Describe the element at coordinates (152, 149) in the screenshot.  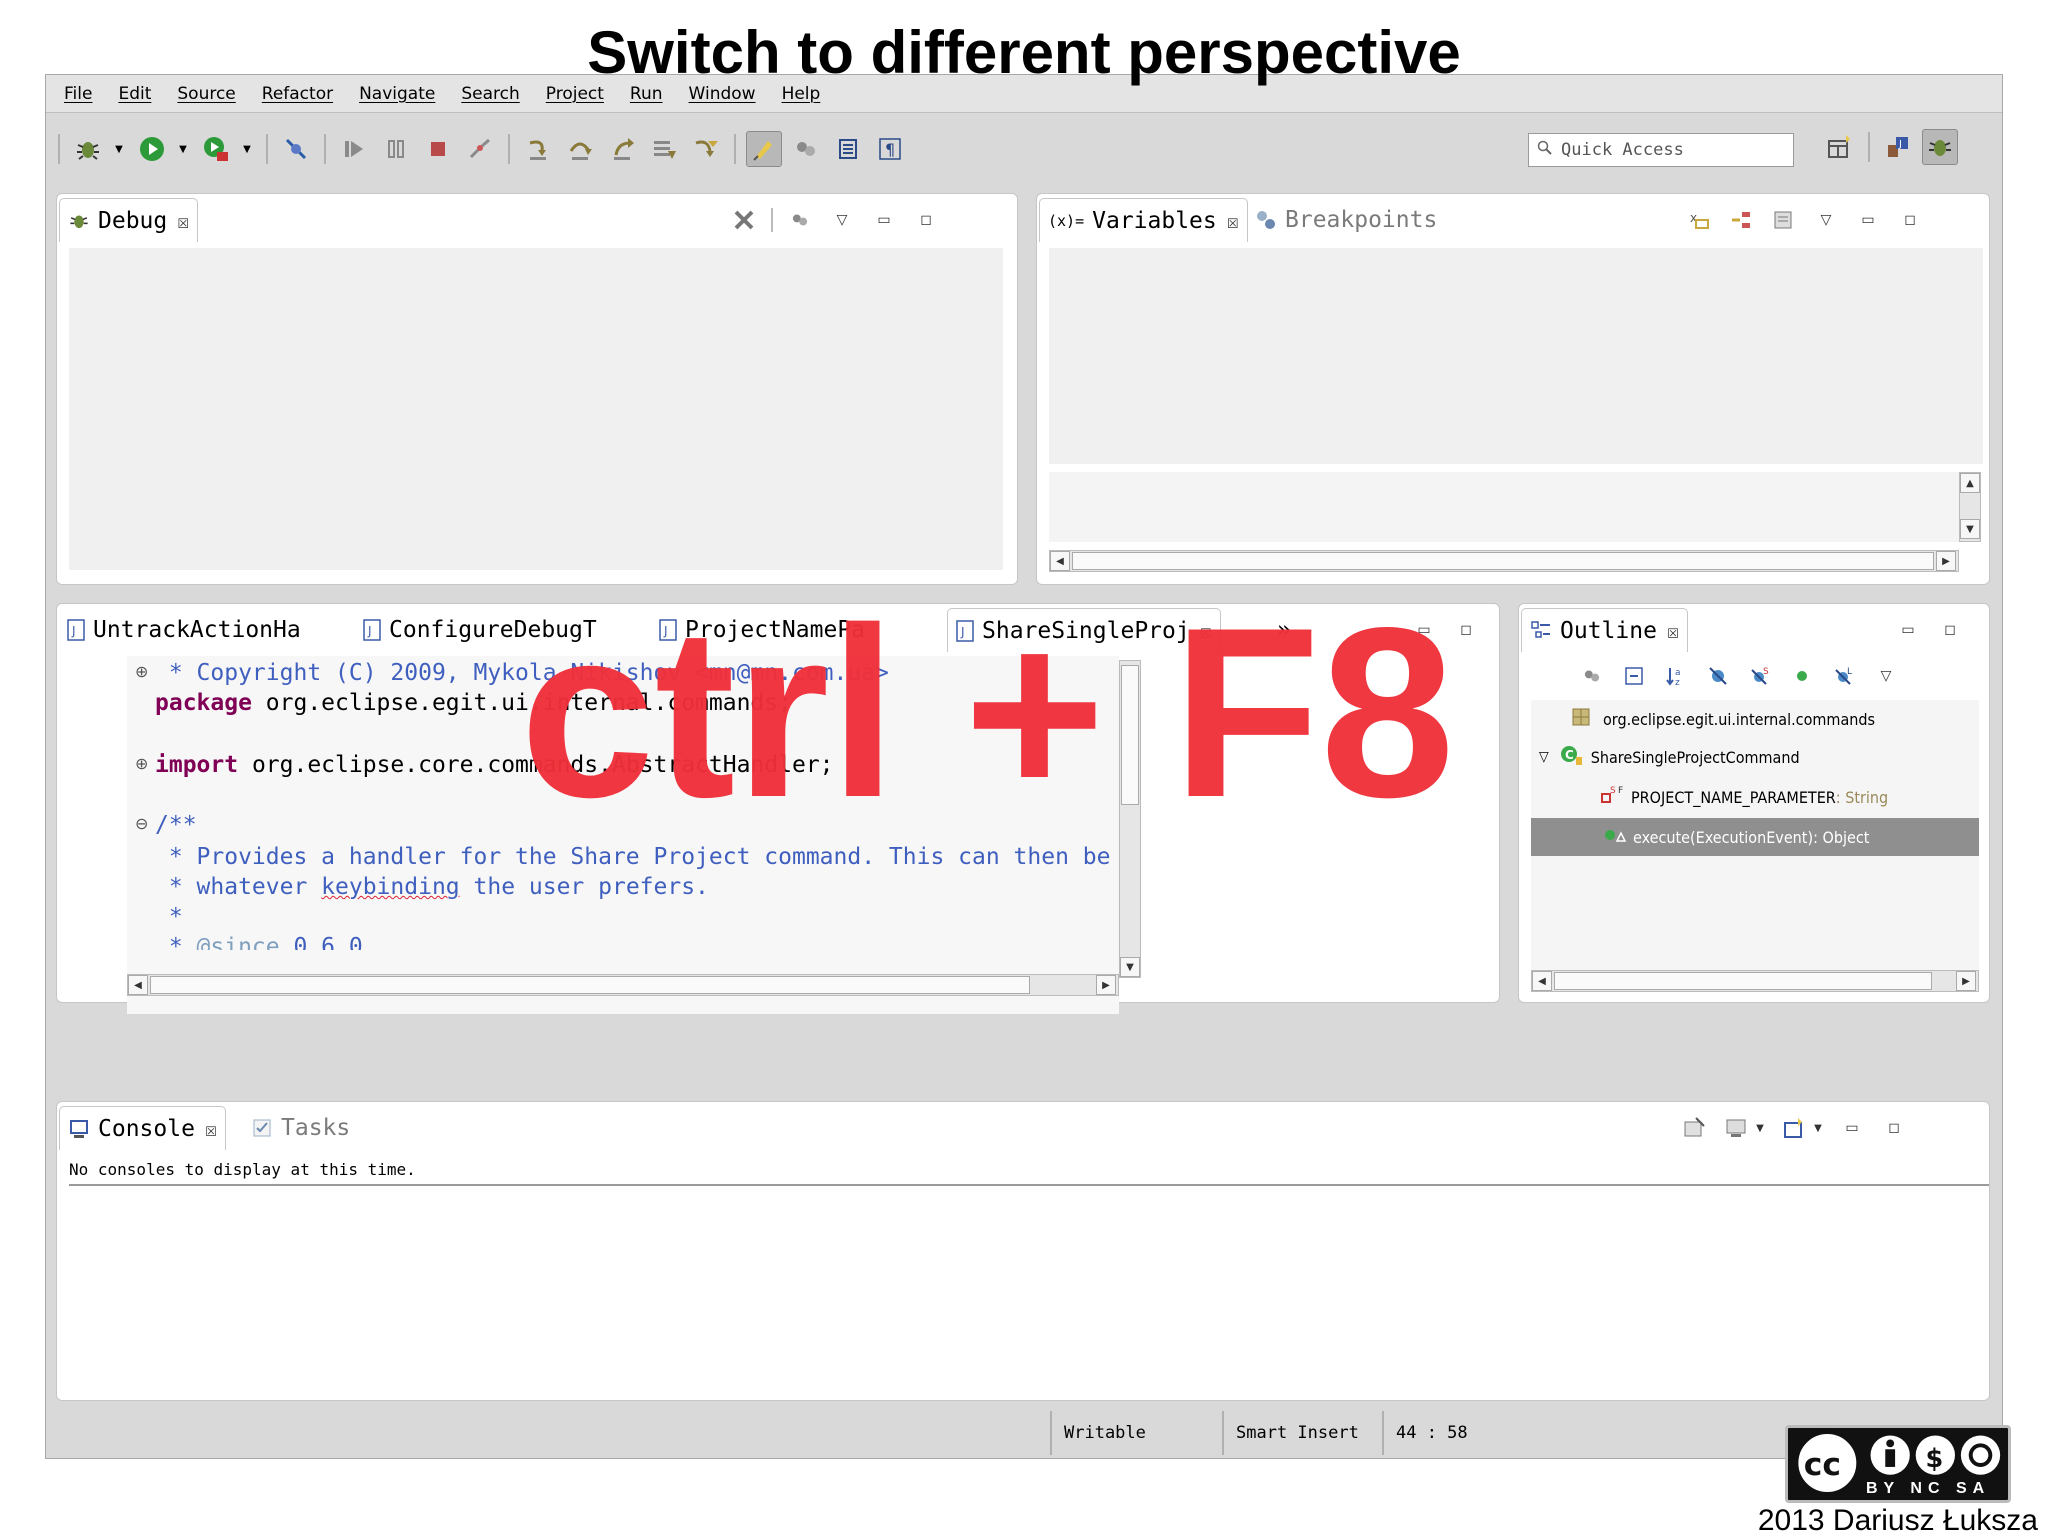
I see `run-icon` at that location.